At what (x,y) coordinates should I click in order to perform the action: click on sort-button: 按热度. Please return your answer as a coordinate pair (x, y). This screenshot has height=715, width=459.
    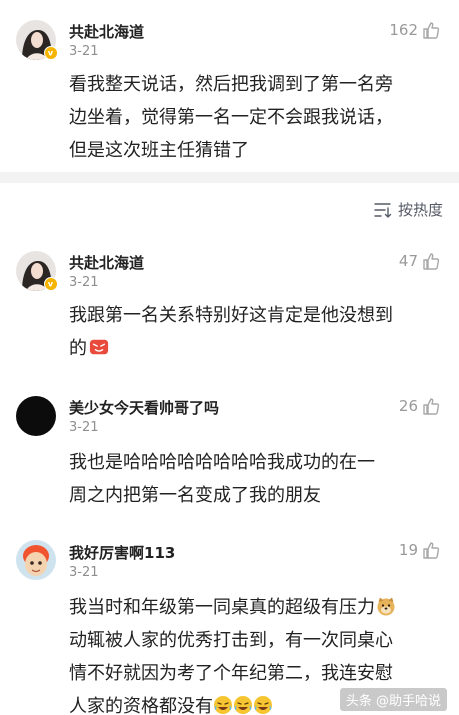
    Looking at the image, I should click on (408, 209).